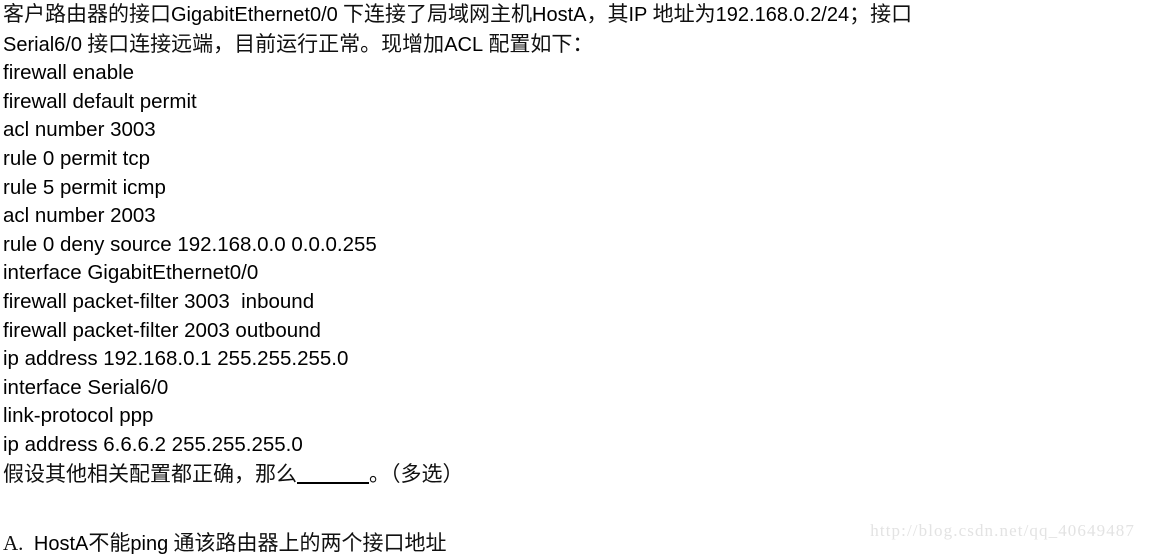 The image size is (1157, 558). I want to click on stem-host-name: HostA, so click(559, 15).